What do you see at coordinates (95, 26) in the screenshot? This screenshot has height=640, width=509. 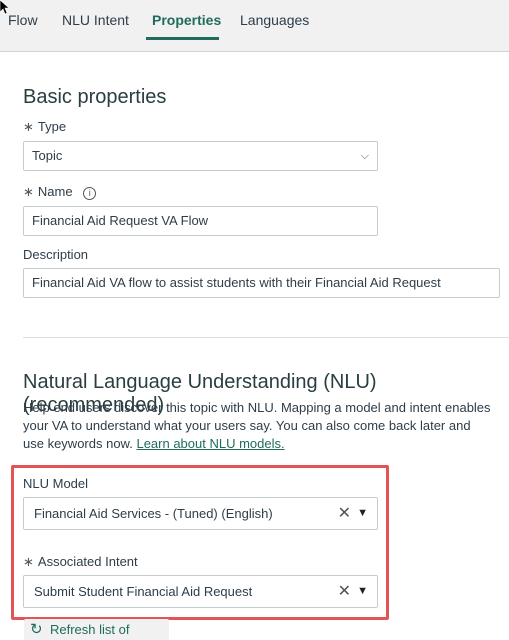 I see `tab-nlu-intent: NLU Intent` at bounding box center [95, 26].